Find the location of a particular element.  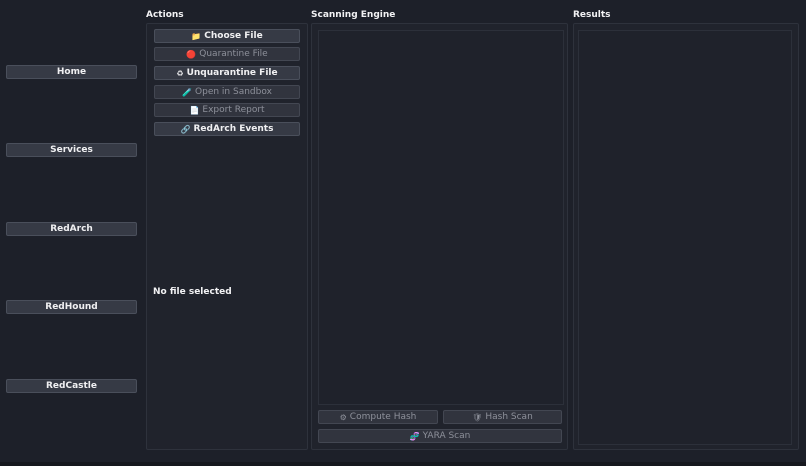

button-label: Open in Sandbox is located at coordinates (233, 92).